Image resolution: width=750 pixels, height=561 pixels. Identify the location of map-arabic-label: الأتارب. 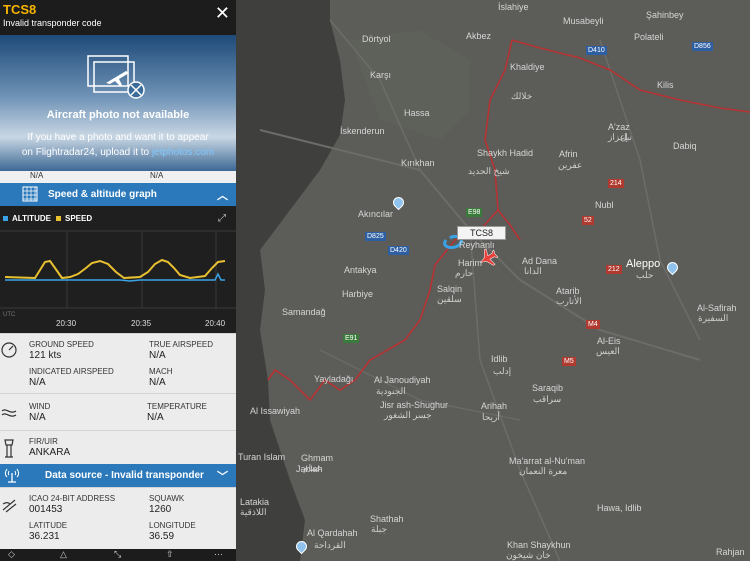
(569, 301).